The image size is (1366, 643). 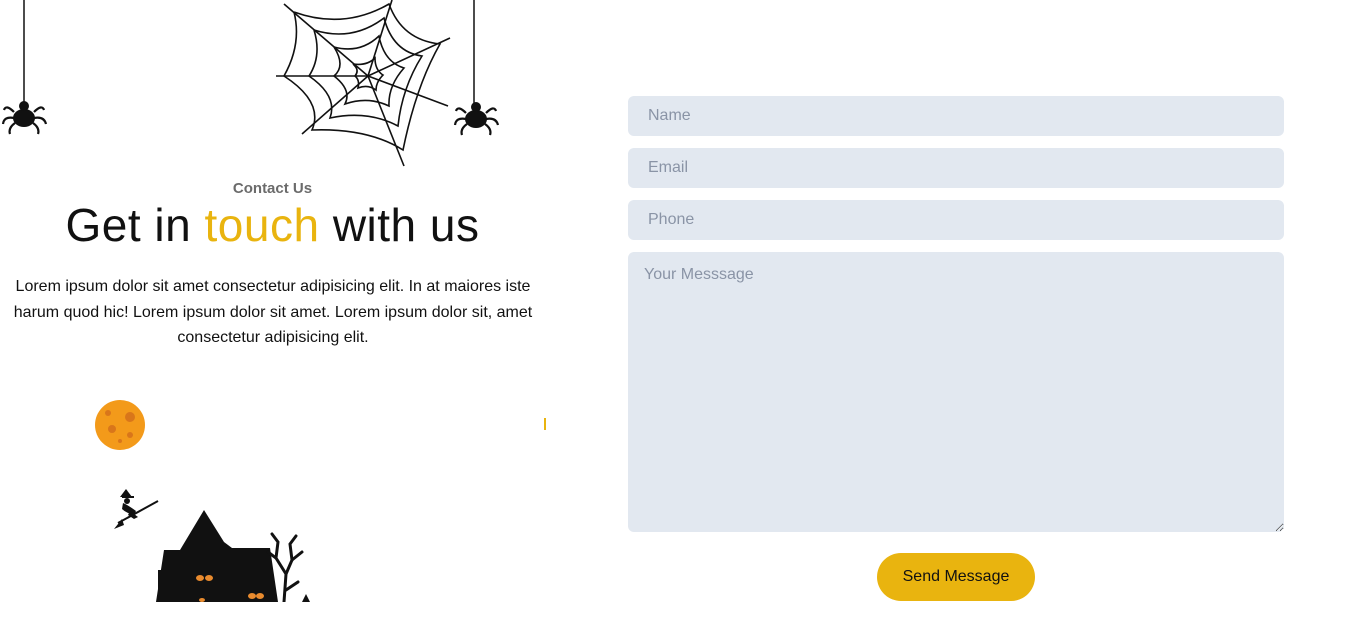 What do you see at coordinates (399, 225) in the screenshot?
I see `title-part-2: with us` at bounding box center [399, 225].